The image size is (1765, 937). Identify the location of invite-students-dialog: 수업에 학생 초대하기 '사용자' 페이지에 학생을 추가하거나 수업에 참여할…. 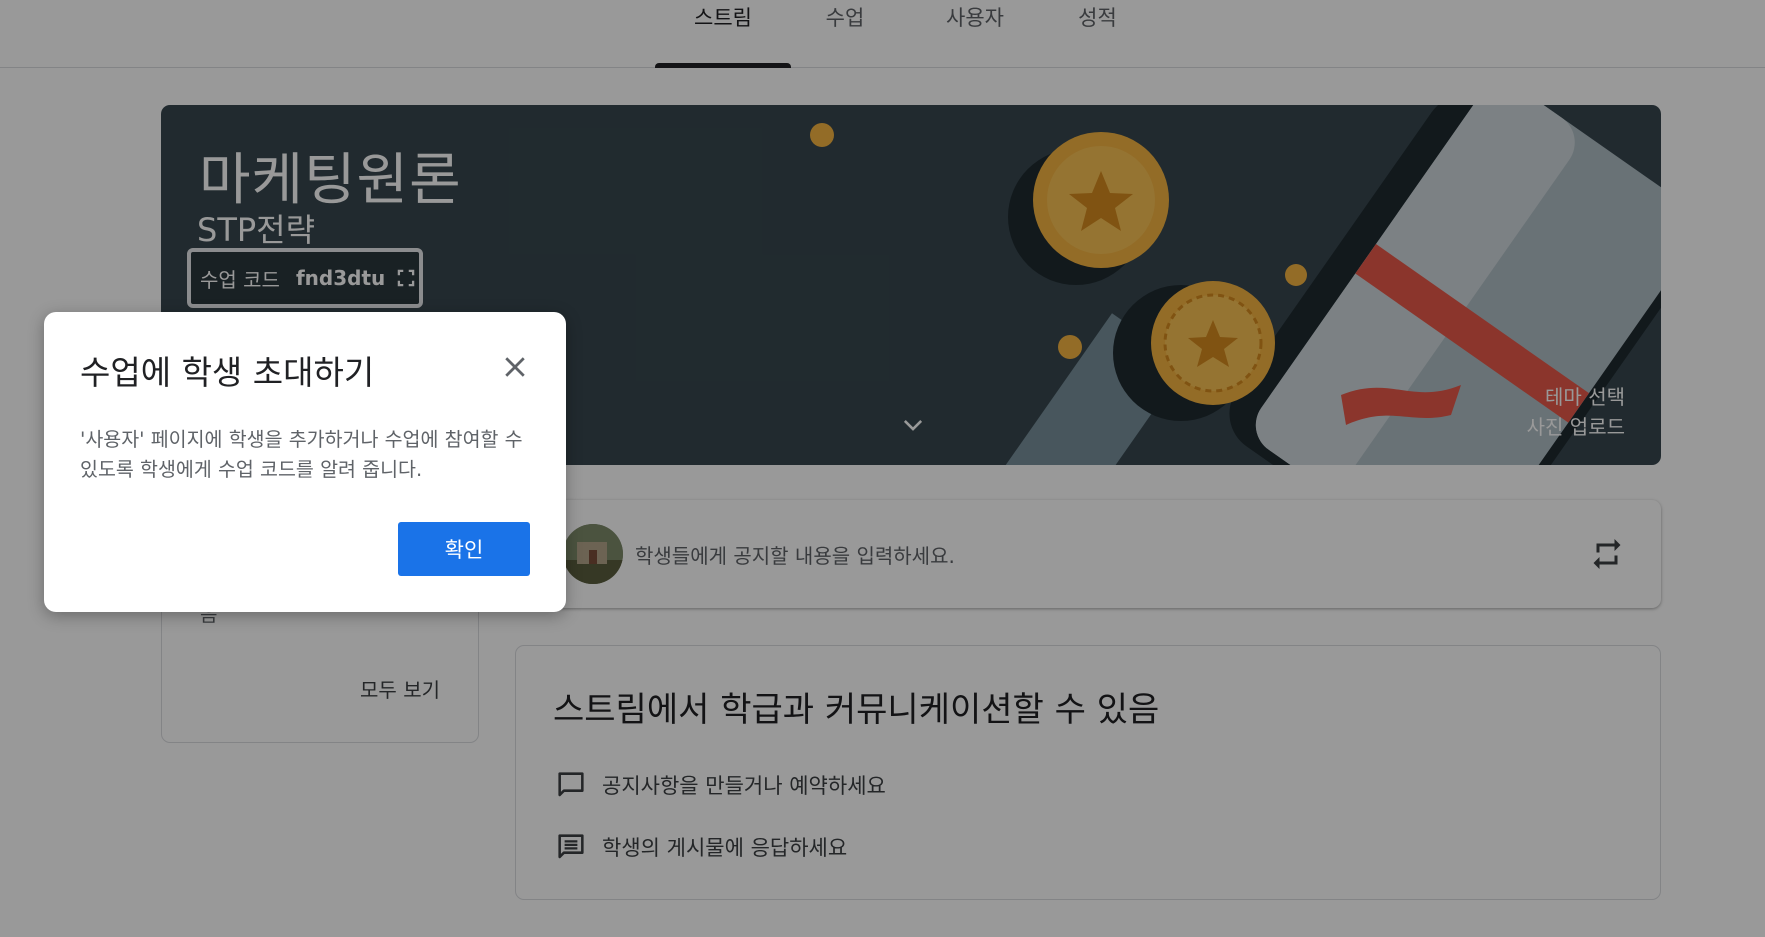
(305, 462).